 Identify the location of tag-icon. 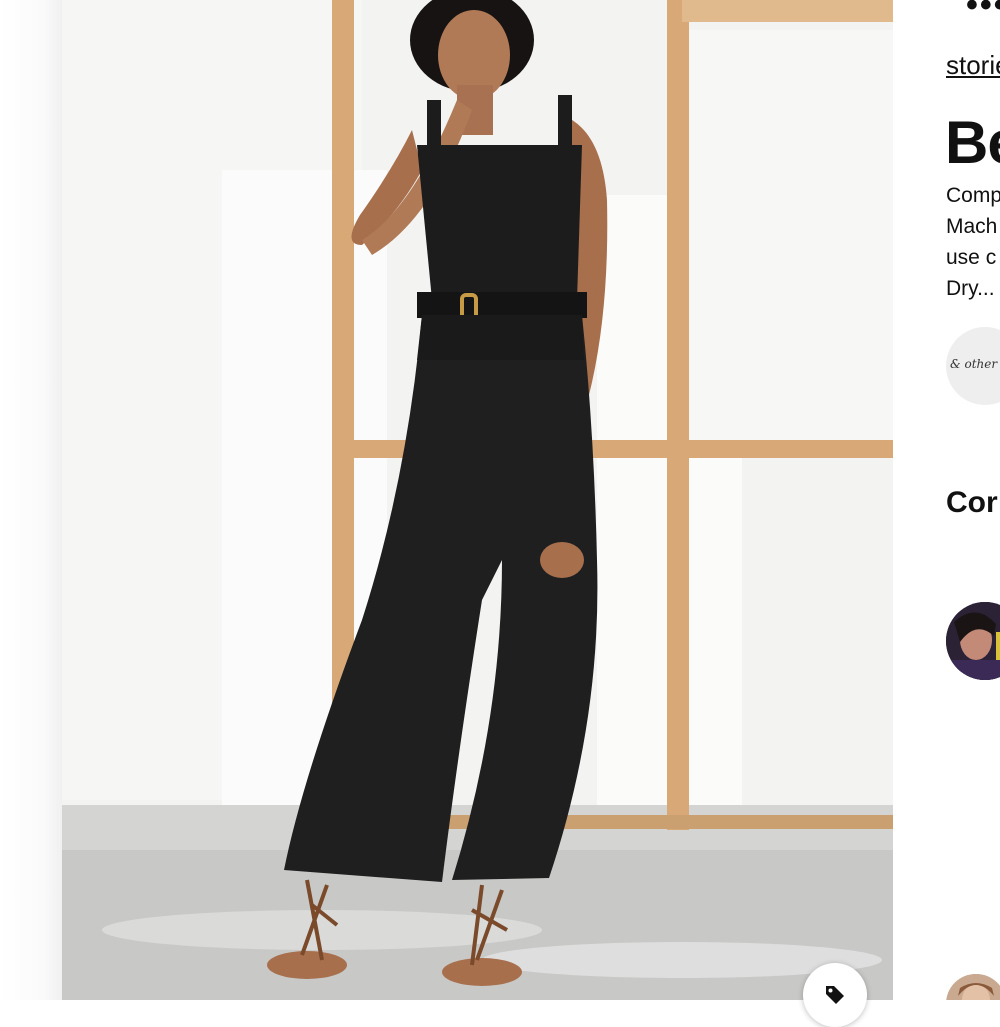
(835, 997).